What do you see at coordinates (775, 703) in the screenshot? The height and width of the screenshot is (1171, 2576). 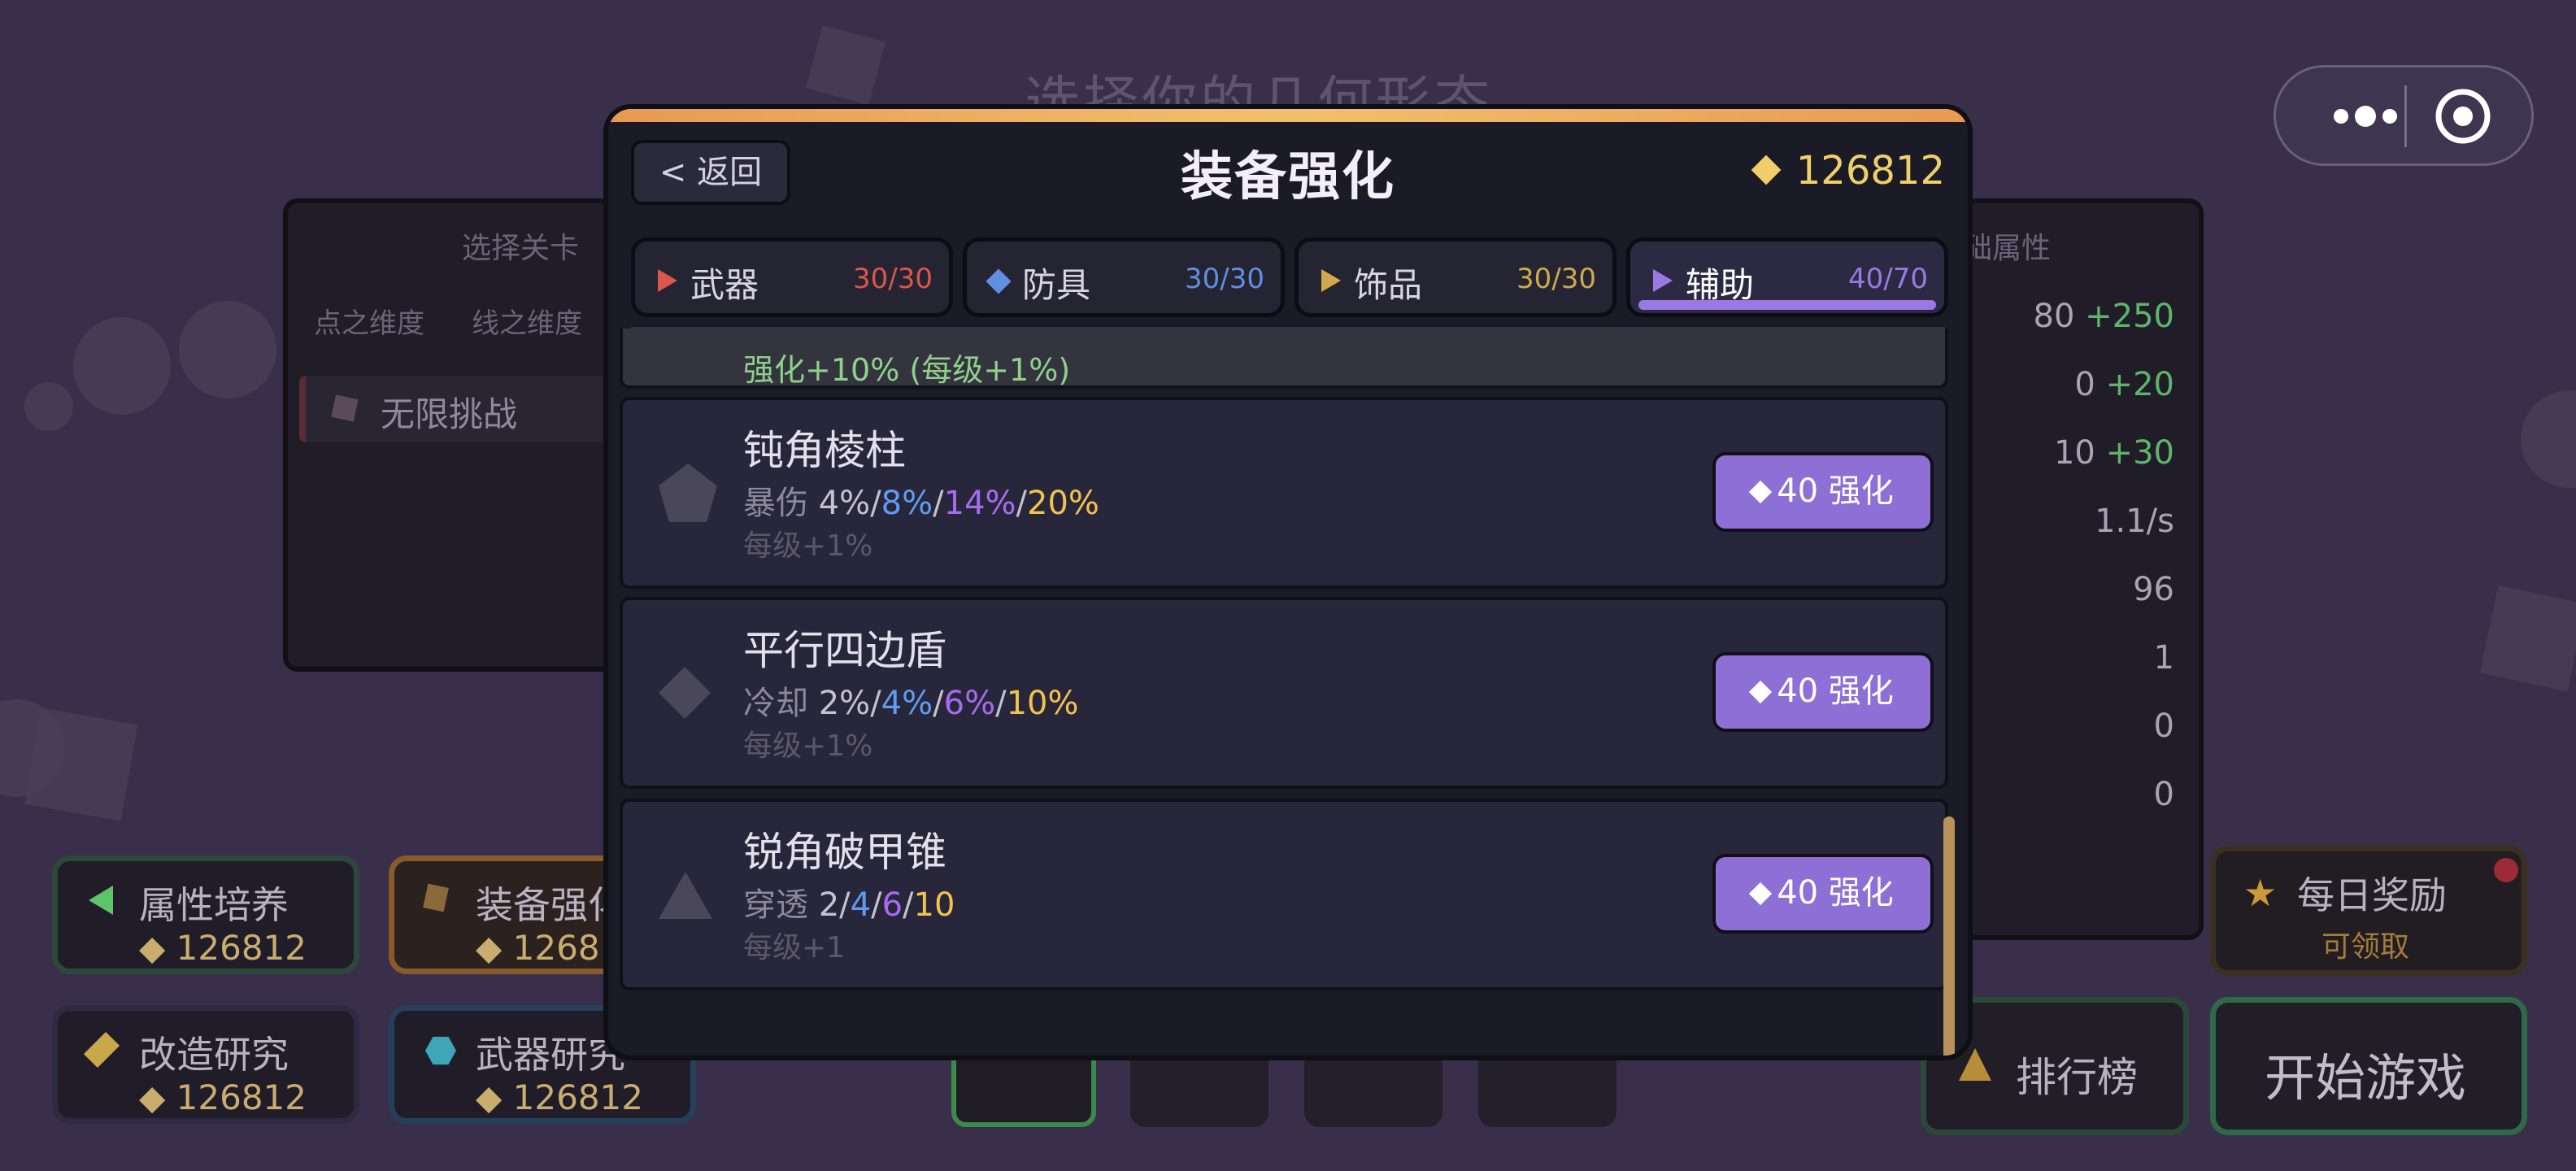 I see `stat-type: 冷却` at bounding box center [775, 703].